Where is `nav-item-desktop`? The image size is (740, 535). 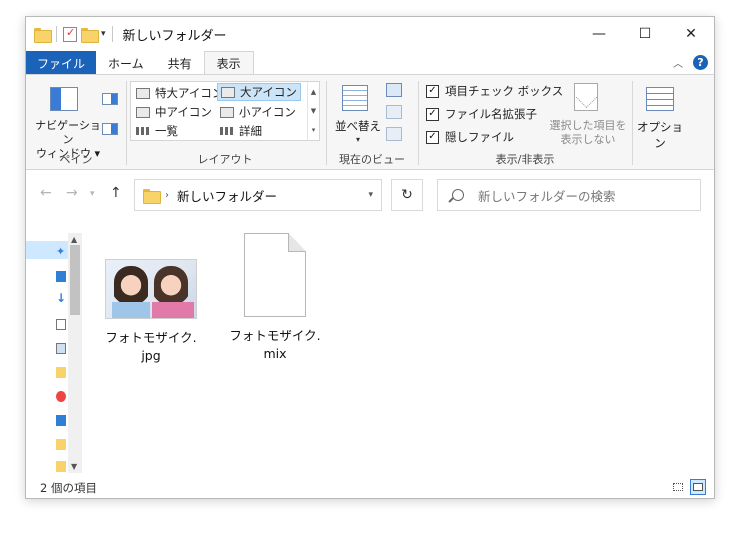 nav-item-desktop is located at coordinates (47, 276).